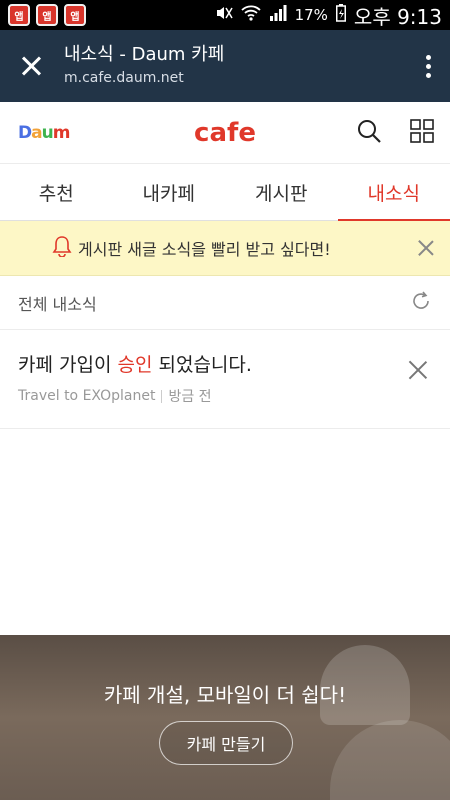  Describe the element at coordinates (31, 66) in the screenshot. I see `close-icon` at that location.